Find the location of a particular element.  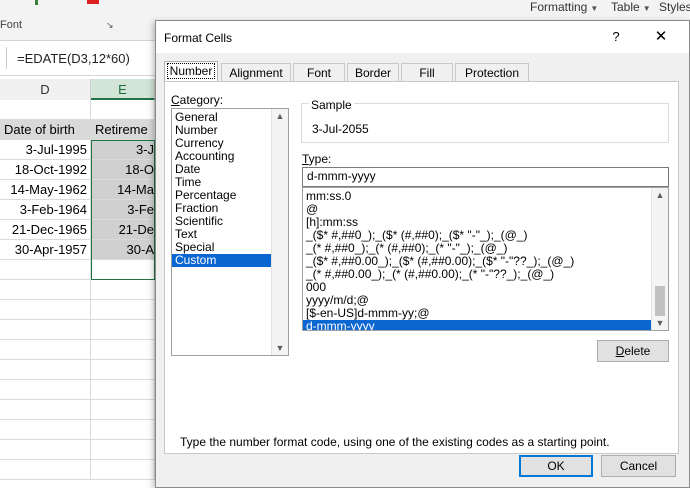

sample-label: Sample is located at coordinates (331, 105).